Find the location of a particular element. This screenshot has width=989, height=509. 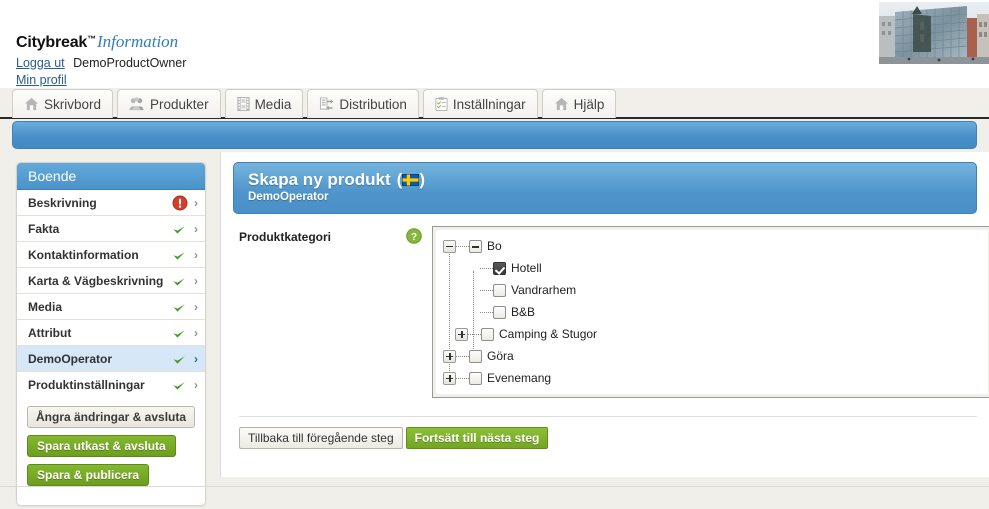

help-icon: ? is located at coordinates (414, 237).